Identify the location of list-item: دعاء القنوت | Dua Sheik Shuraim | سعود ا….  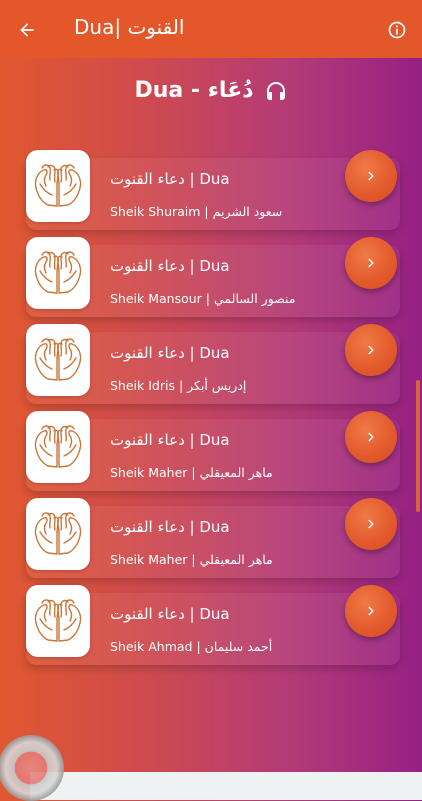
(213, 190).